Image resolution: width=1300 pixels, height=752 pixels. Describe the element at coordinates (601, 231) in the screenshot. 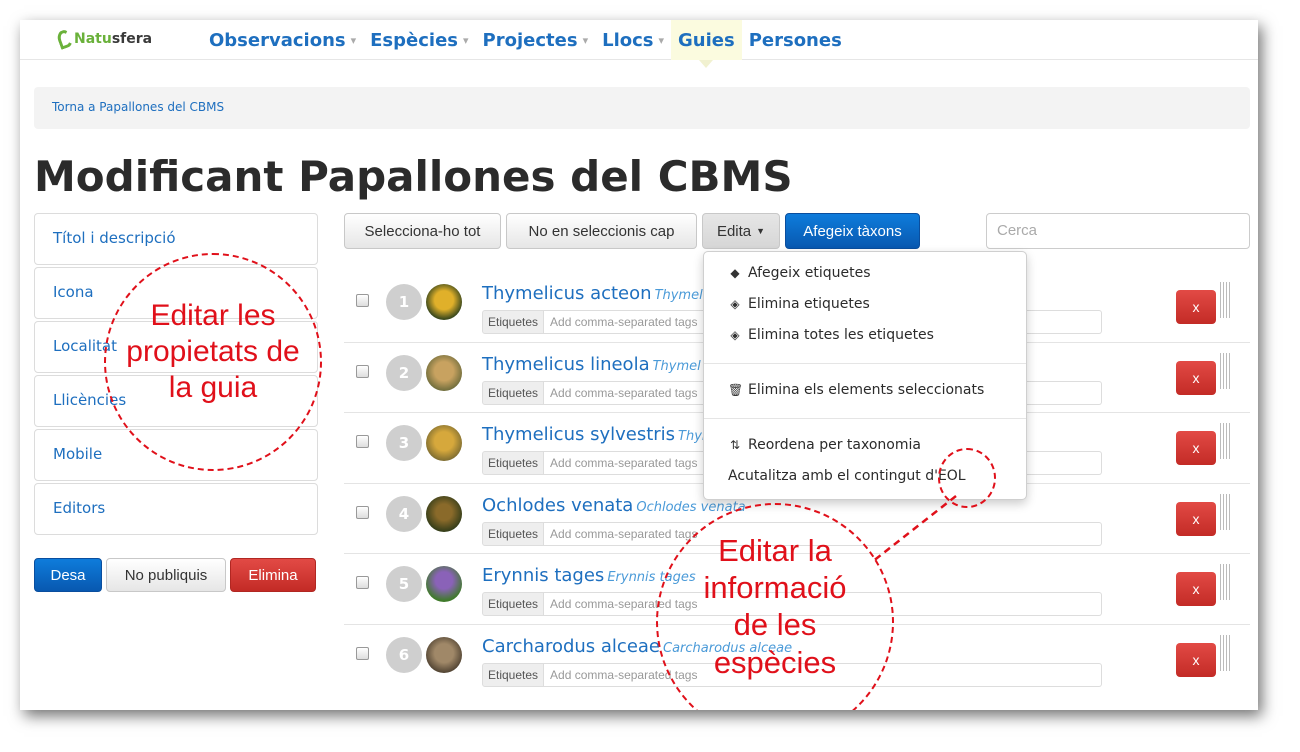

I see `select-none-button: No en seleccionis cap` at that location.